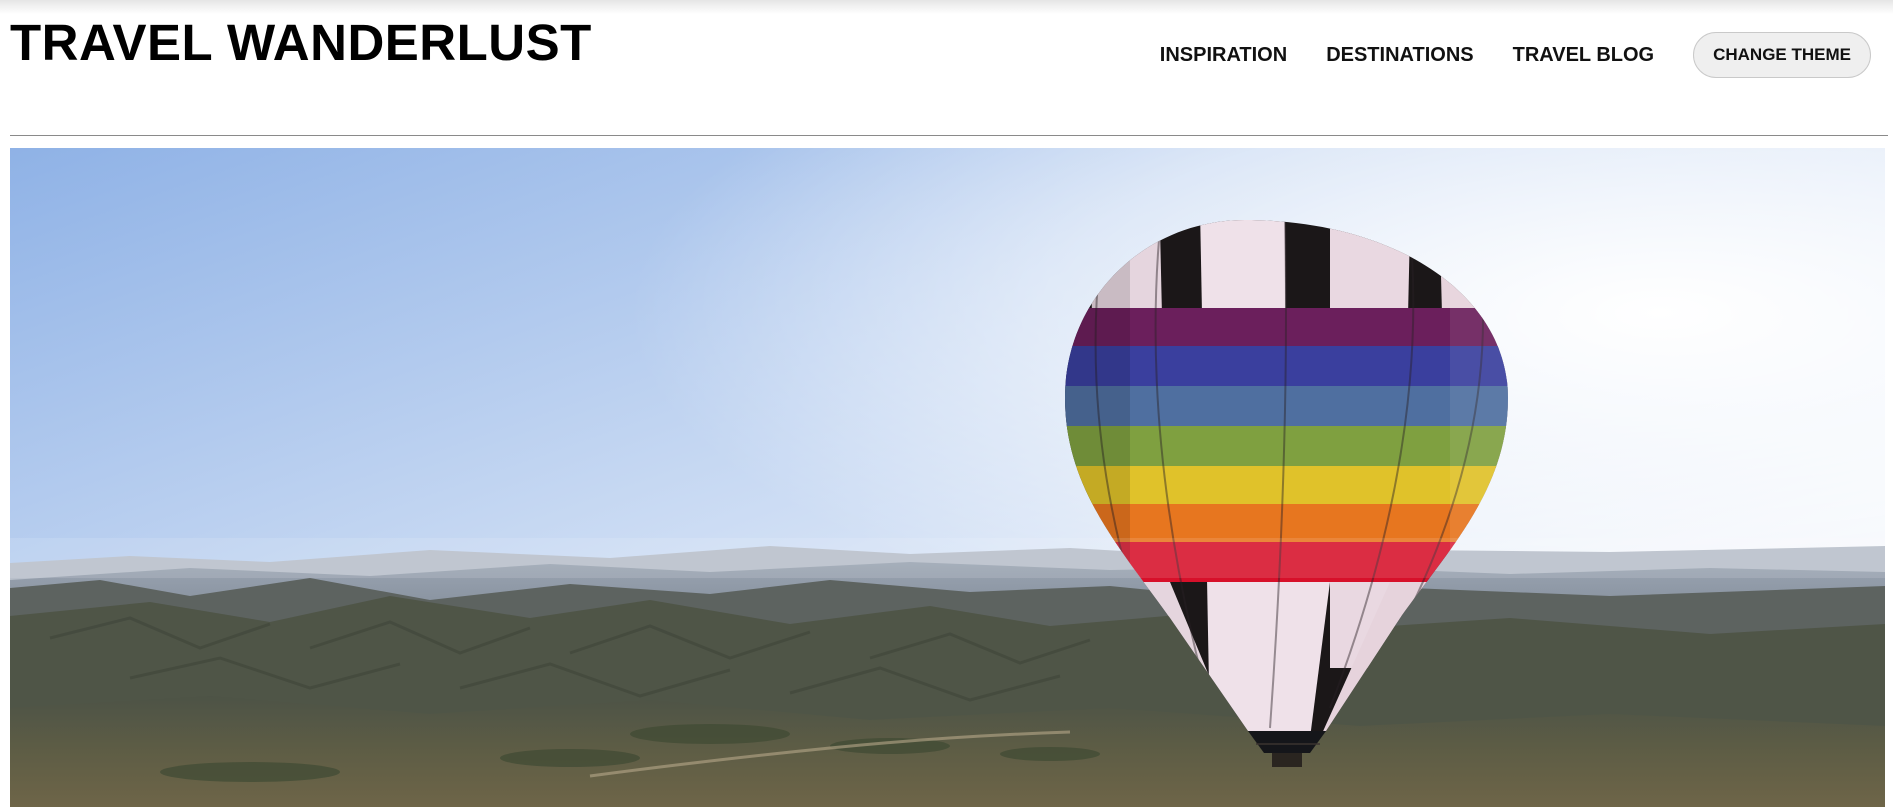 This screenshot has width=1893, height=807. Describe the element at coordinates (301, 42) in the screenshot. I see `site-title: TRAVEL WANDERLUST` at that location.